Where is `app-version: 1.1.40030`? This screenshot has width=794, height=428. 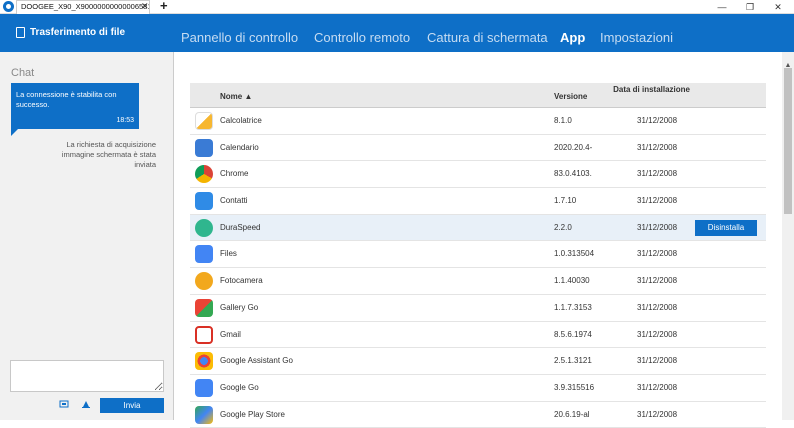
app-version: 1.1.40030 is located at coordinates (572, 281).